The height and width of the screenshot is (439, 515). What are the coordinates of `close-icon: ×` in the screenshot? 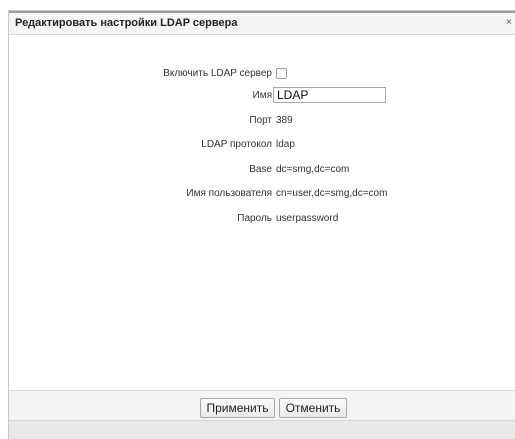 It's located at (509, 23).